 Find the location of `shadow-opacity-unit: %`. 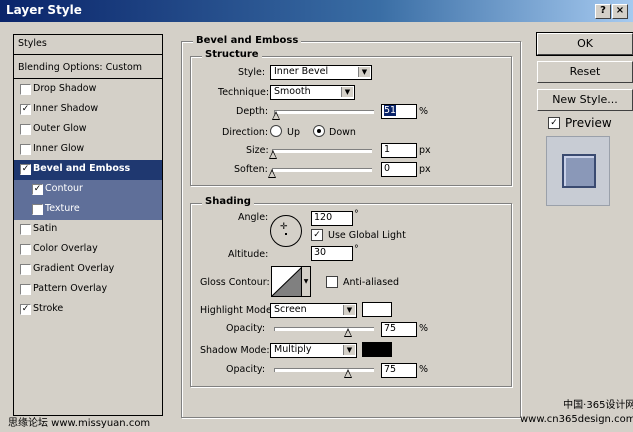

shadow-opacity-unit: % is located at coordinates (424, 369).